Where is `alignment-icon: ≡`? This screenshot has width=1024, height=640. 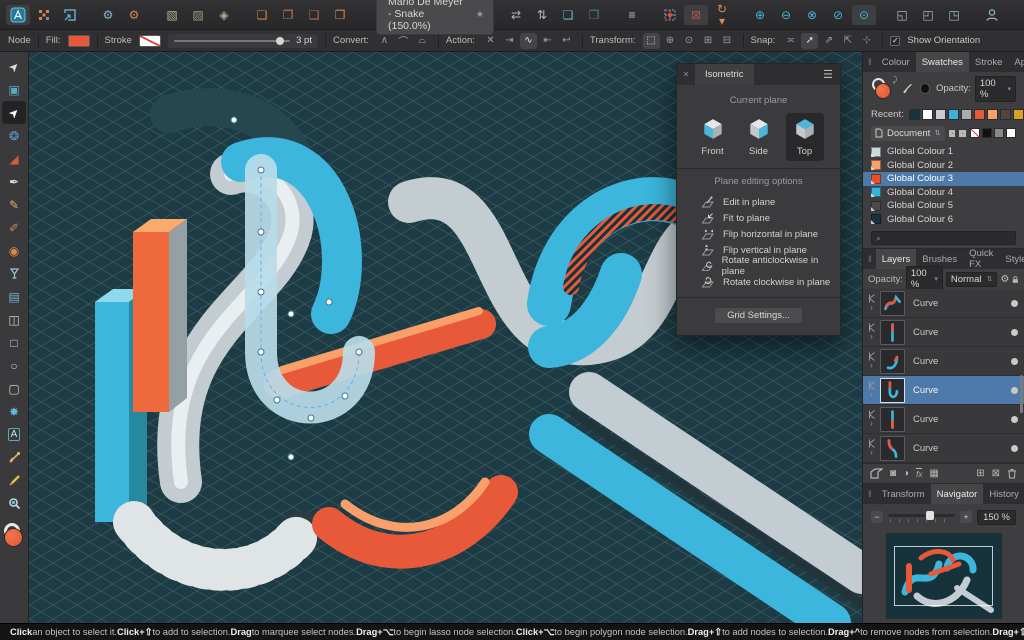 alignment-icon: ≡ is located at coordinates (632, 15).